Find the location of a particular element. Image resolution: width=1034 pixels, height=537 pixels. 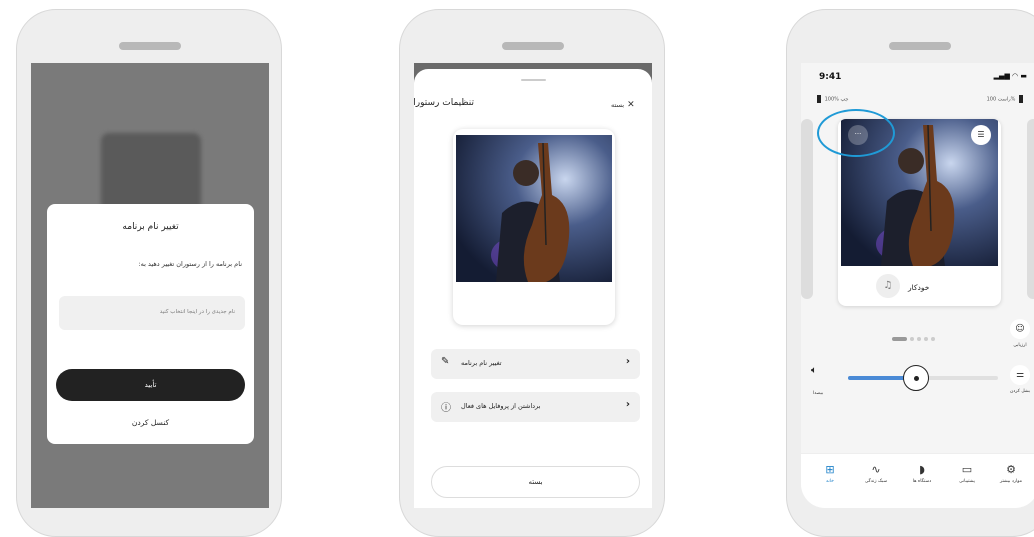

signal-wifi-battery-icon: ▂▄▆ ◠ ▬ is located at coordinates (1010, 76).